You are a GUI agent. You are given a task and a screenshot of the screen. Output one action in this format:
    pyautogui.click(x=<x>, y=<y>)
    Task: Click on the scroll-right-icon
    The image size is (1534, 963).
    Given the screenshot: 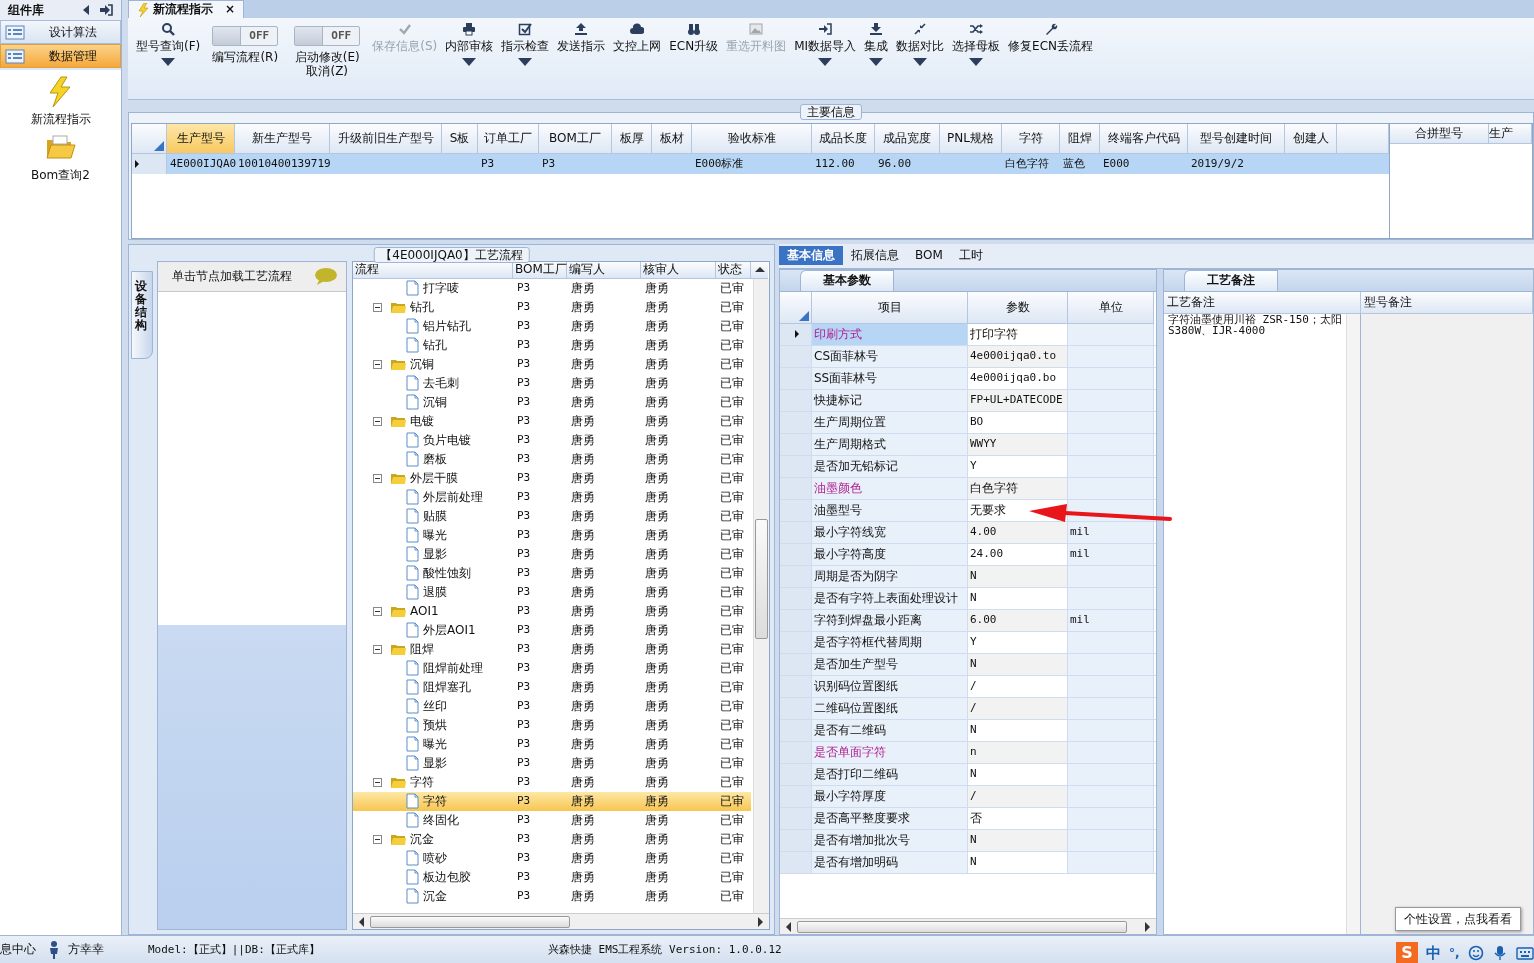 What is the action you would take?
    pyautogui.click(x=1147, y=926)
    